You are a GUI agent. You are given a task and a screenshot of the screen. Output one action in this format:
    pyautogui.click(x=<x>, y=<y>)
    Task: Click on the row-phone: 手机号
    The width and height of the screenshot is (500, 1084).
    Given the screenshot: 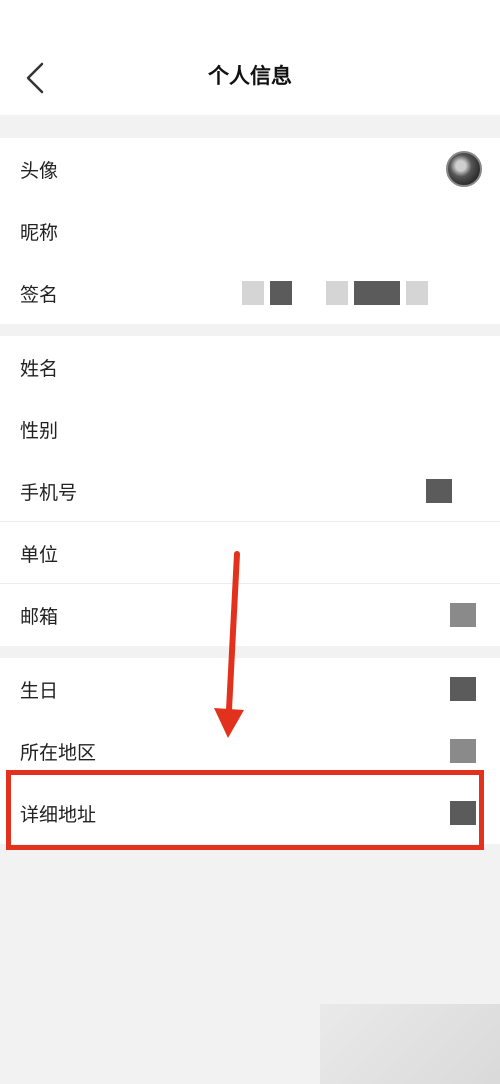 What is the action you would take?
    pyautogui.click(x=250, y=491)
    